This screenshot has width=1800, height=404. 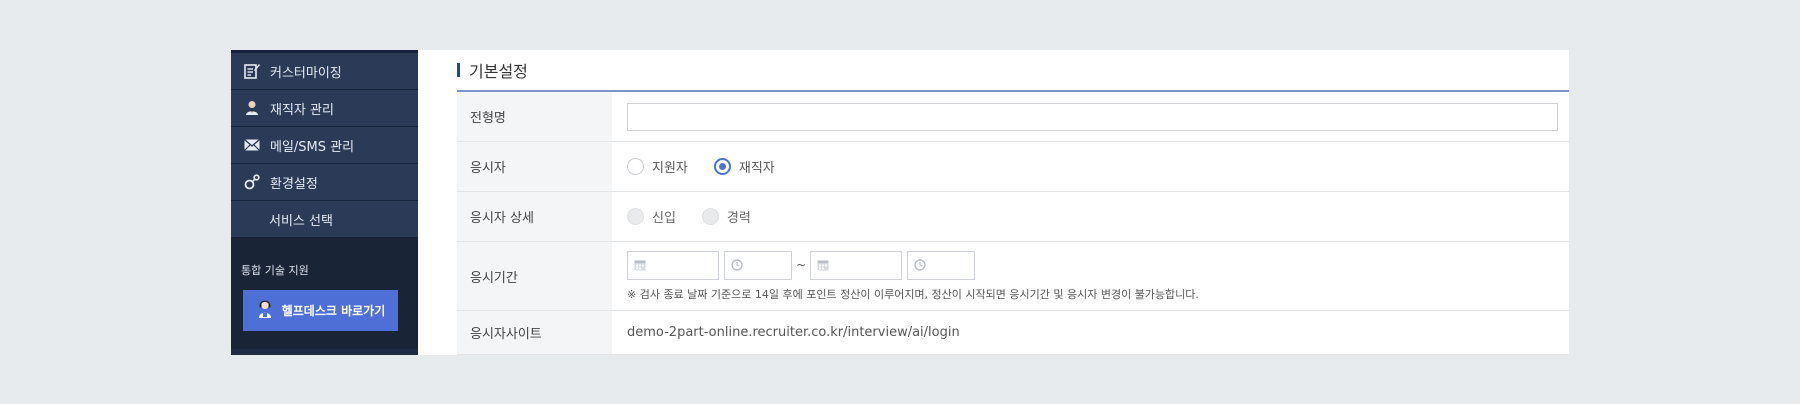 I want to click on form-row-applicant-detail: 응시자 상세 신입 경력, so click(x=1013, y=217).